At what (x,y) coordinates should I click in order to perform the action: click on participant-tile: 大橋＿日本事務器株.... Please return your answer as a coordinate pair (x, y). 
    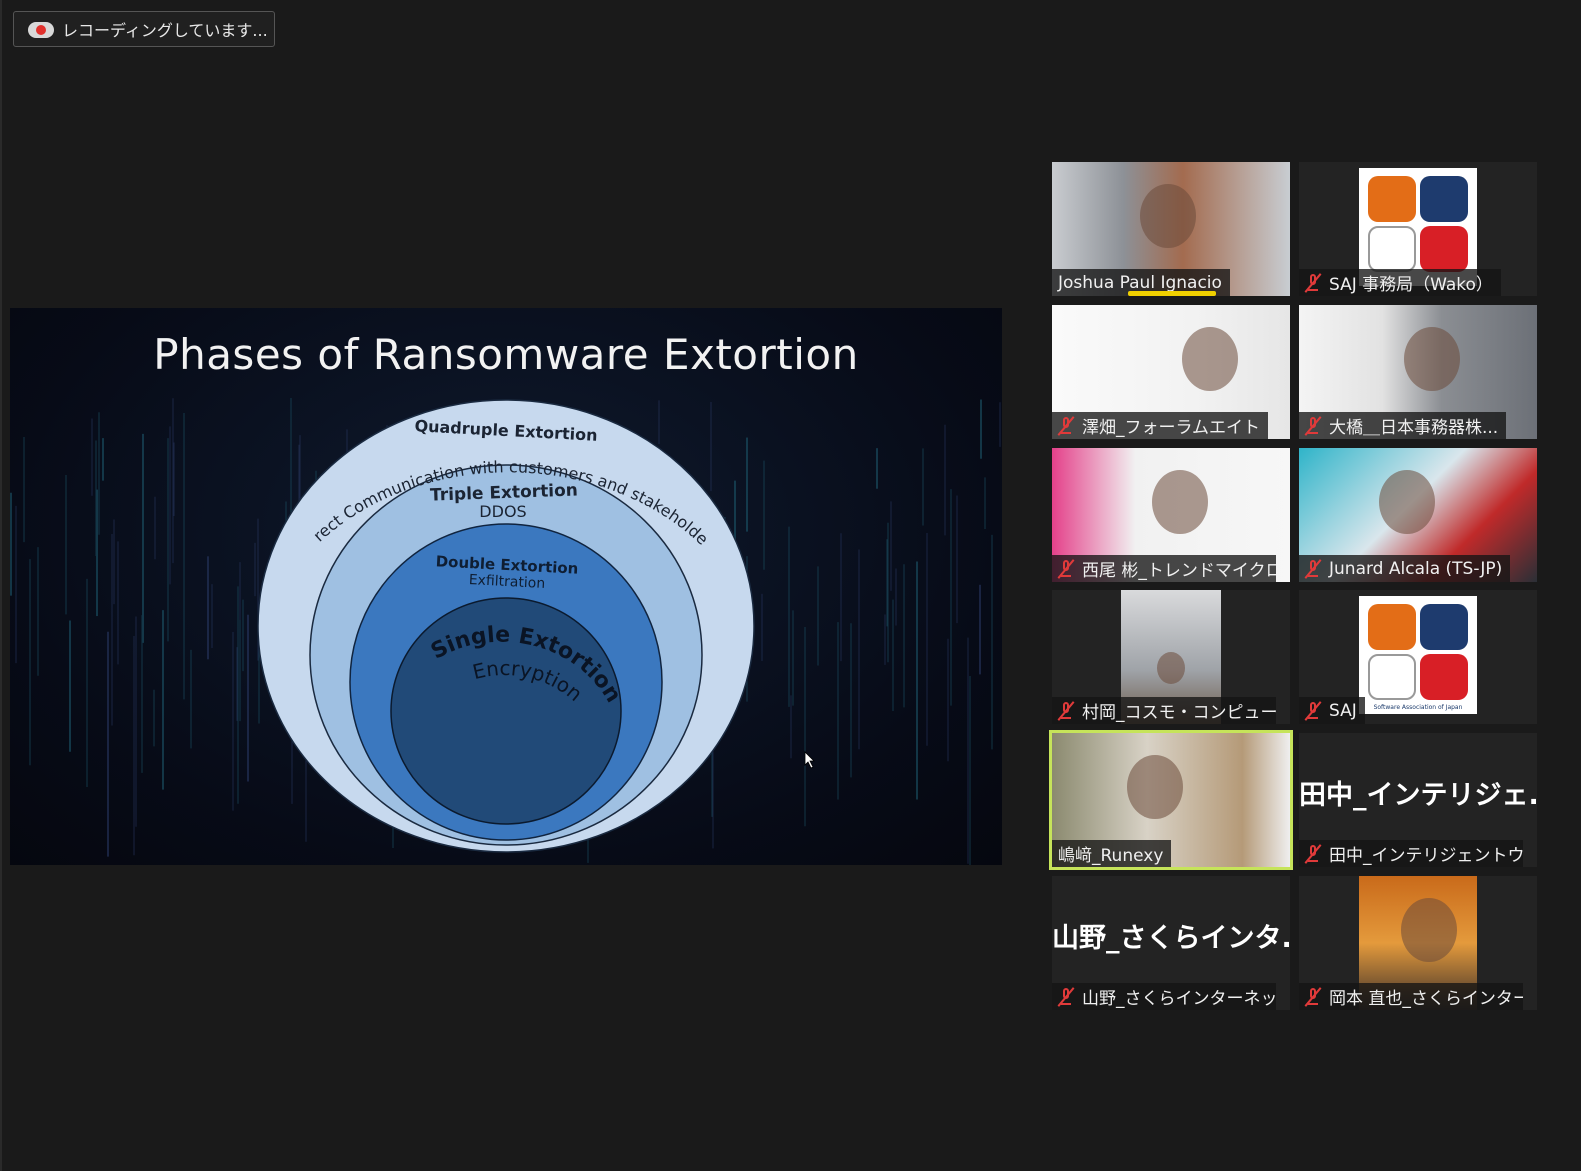
    Looking at the image, I should click on (1418, 372).